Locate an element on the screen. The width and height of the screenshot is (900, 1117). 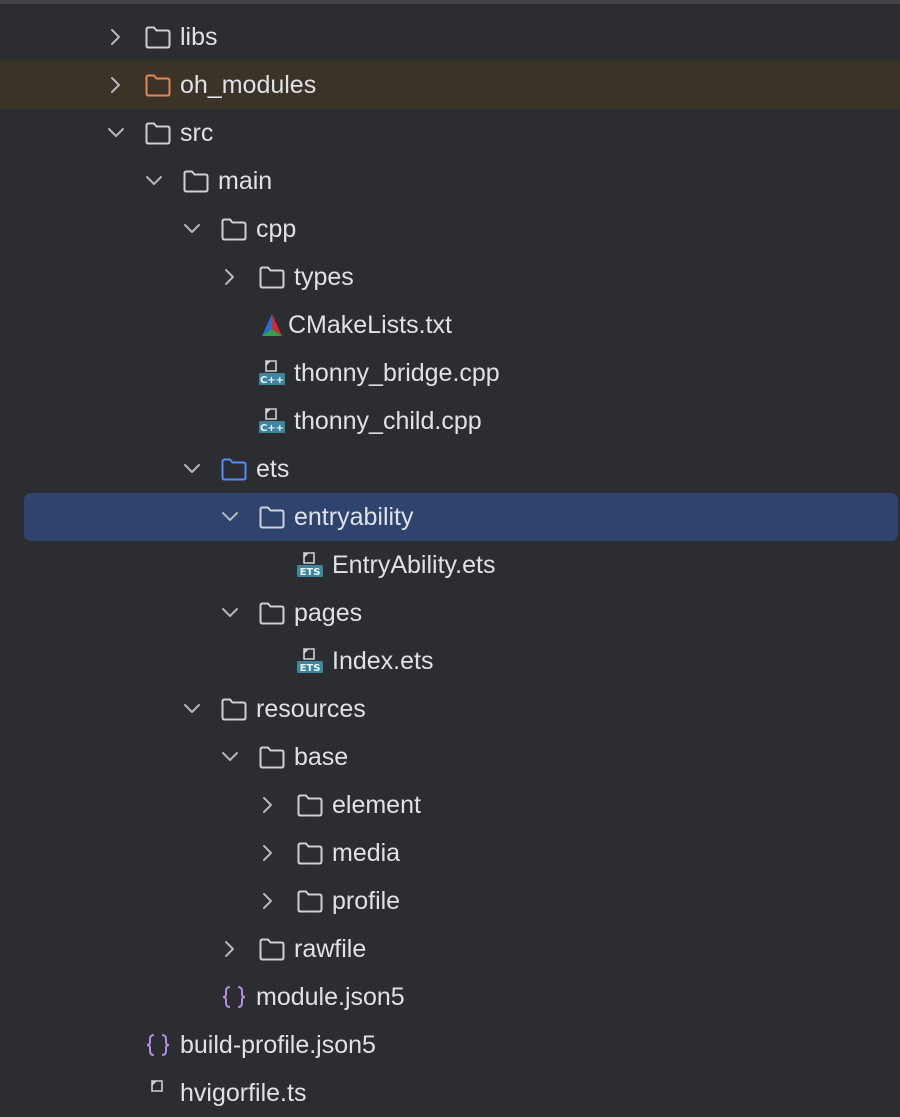
tree-row-entryability: entryability is located at coordinates (450, 517).